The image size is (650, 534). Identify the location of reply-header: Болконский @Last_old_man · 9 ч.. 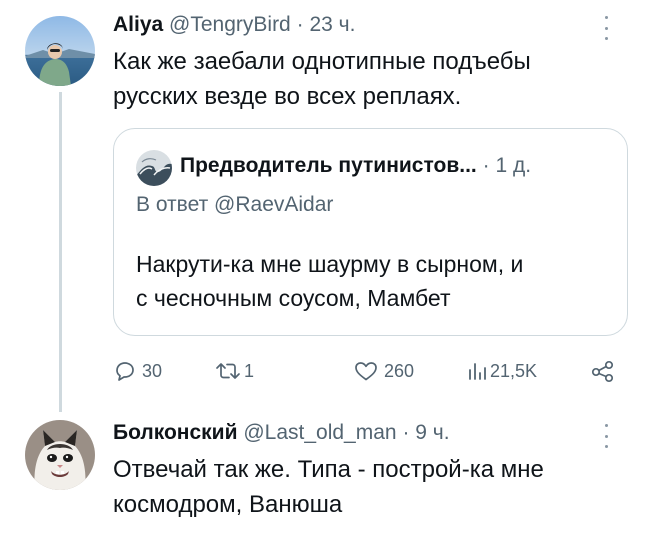
(281, 433).